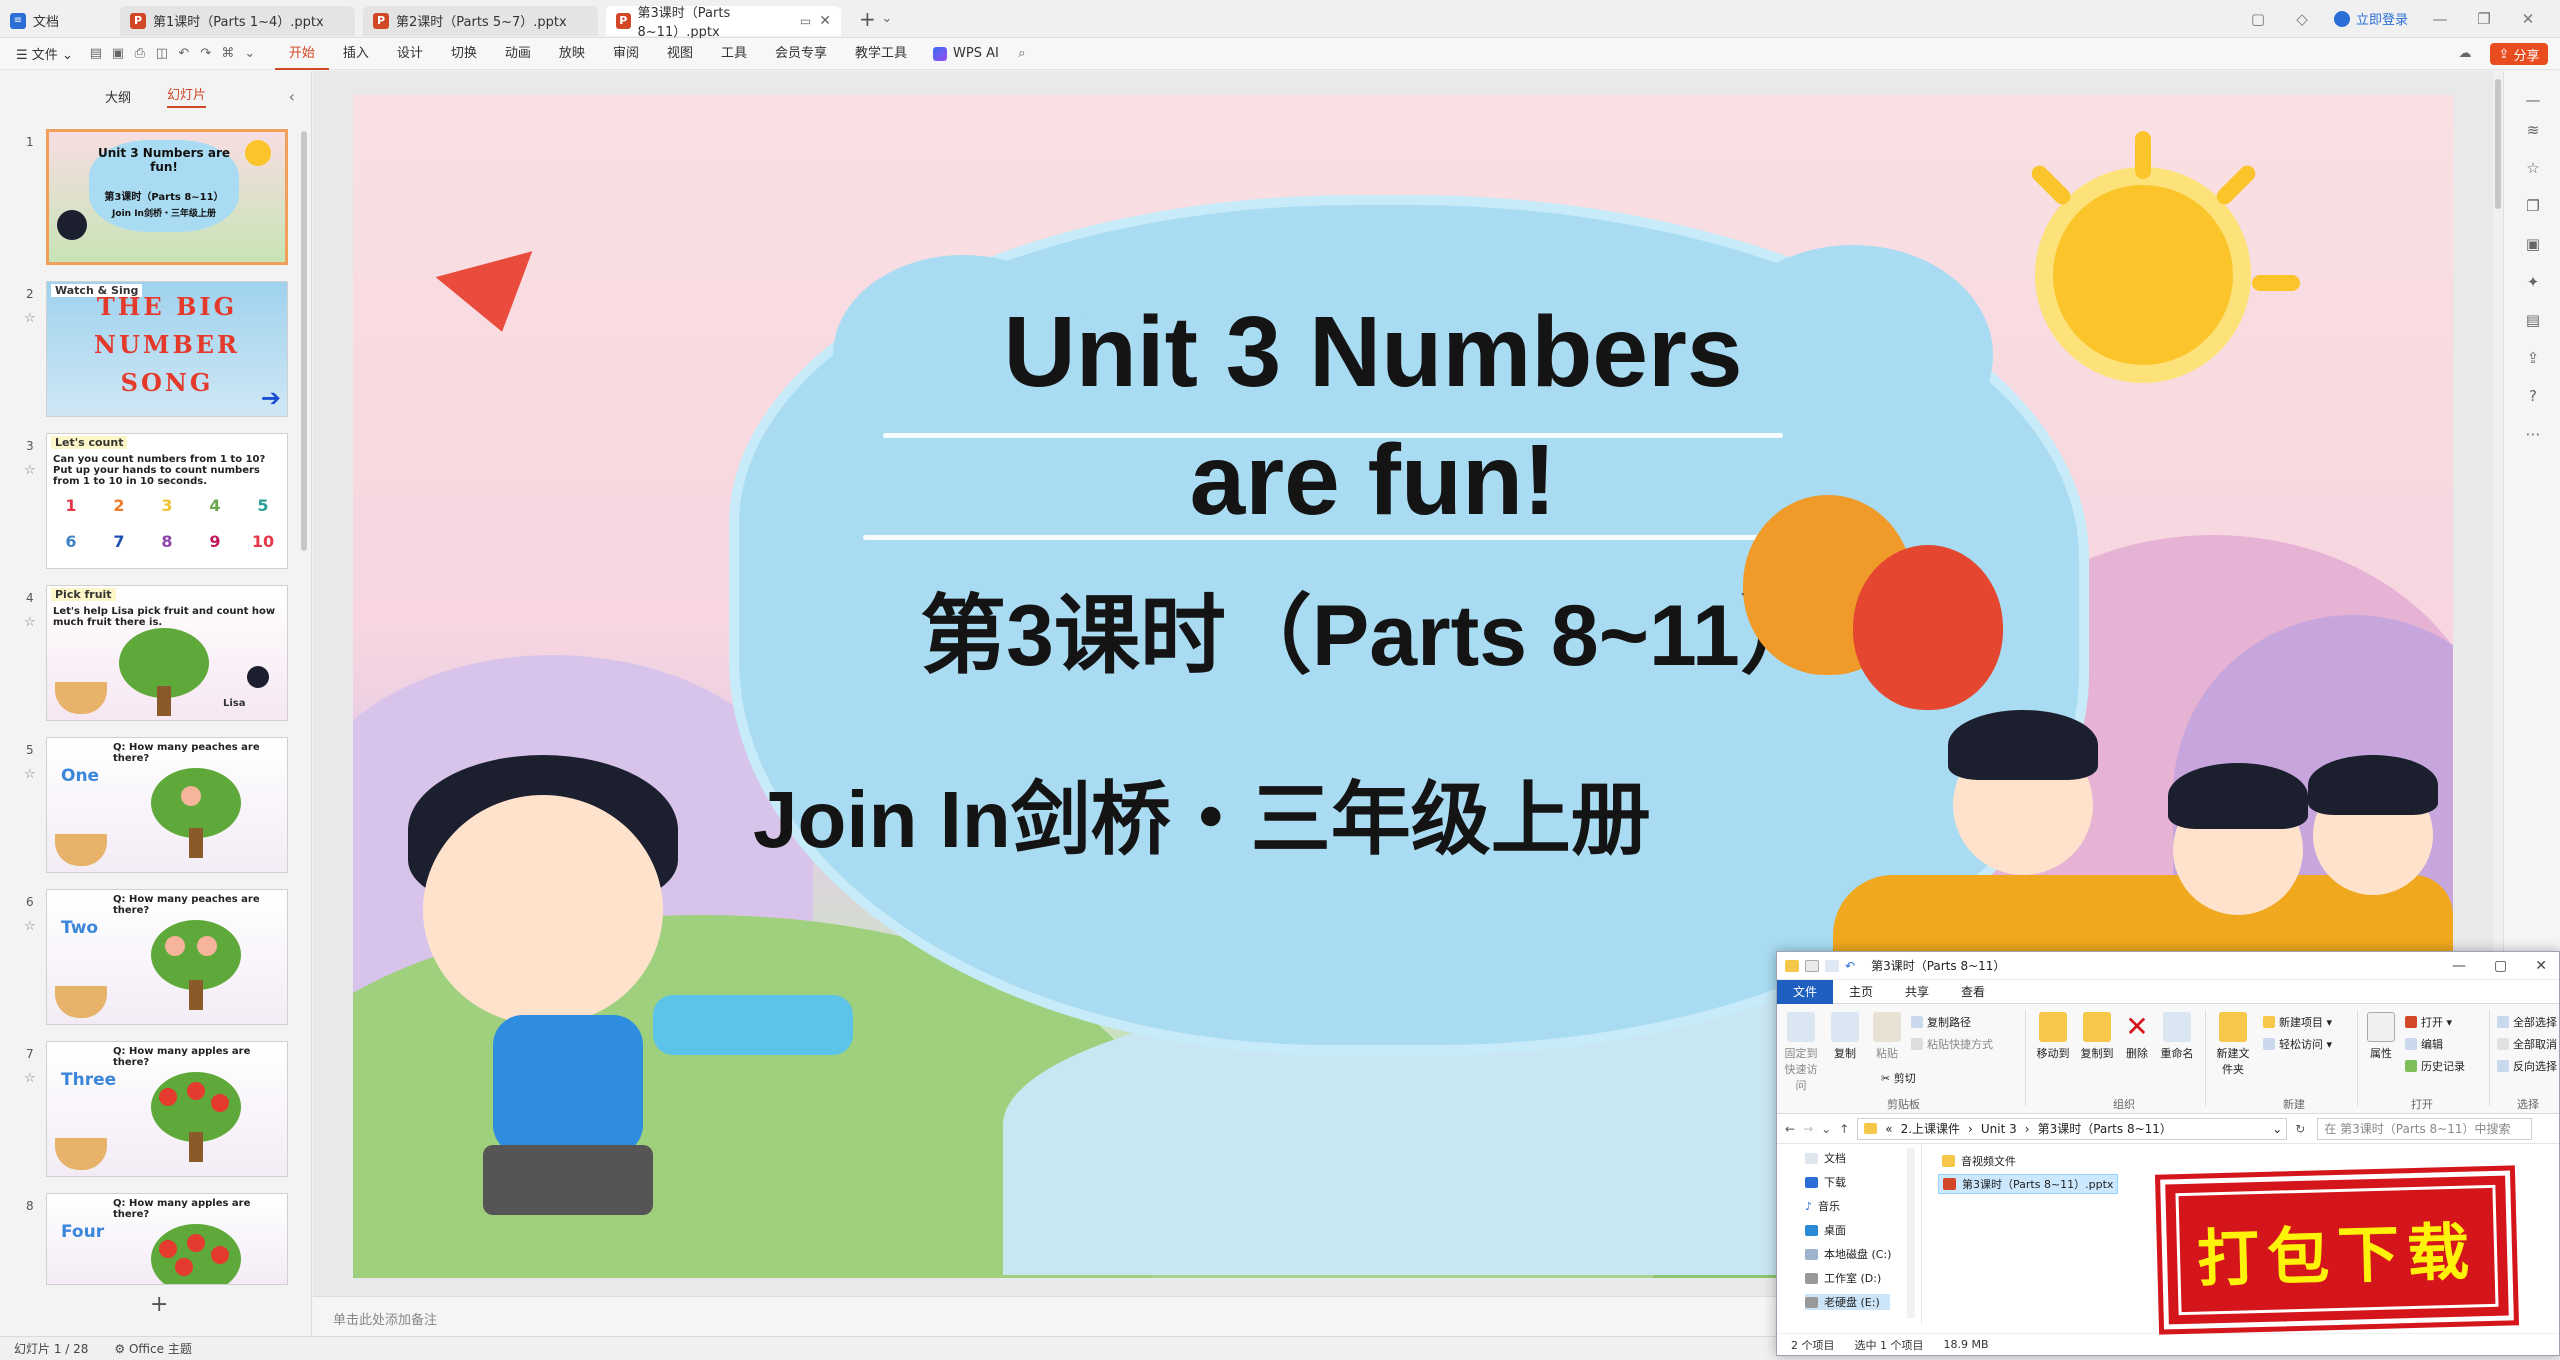 Image resolution: width=2560 pixels, height=1360 pixels. Describe the element at coordinates (2297, 1044) in the screenshot. I see `easy-access-button: 轻松访问 ▾` at that location.